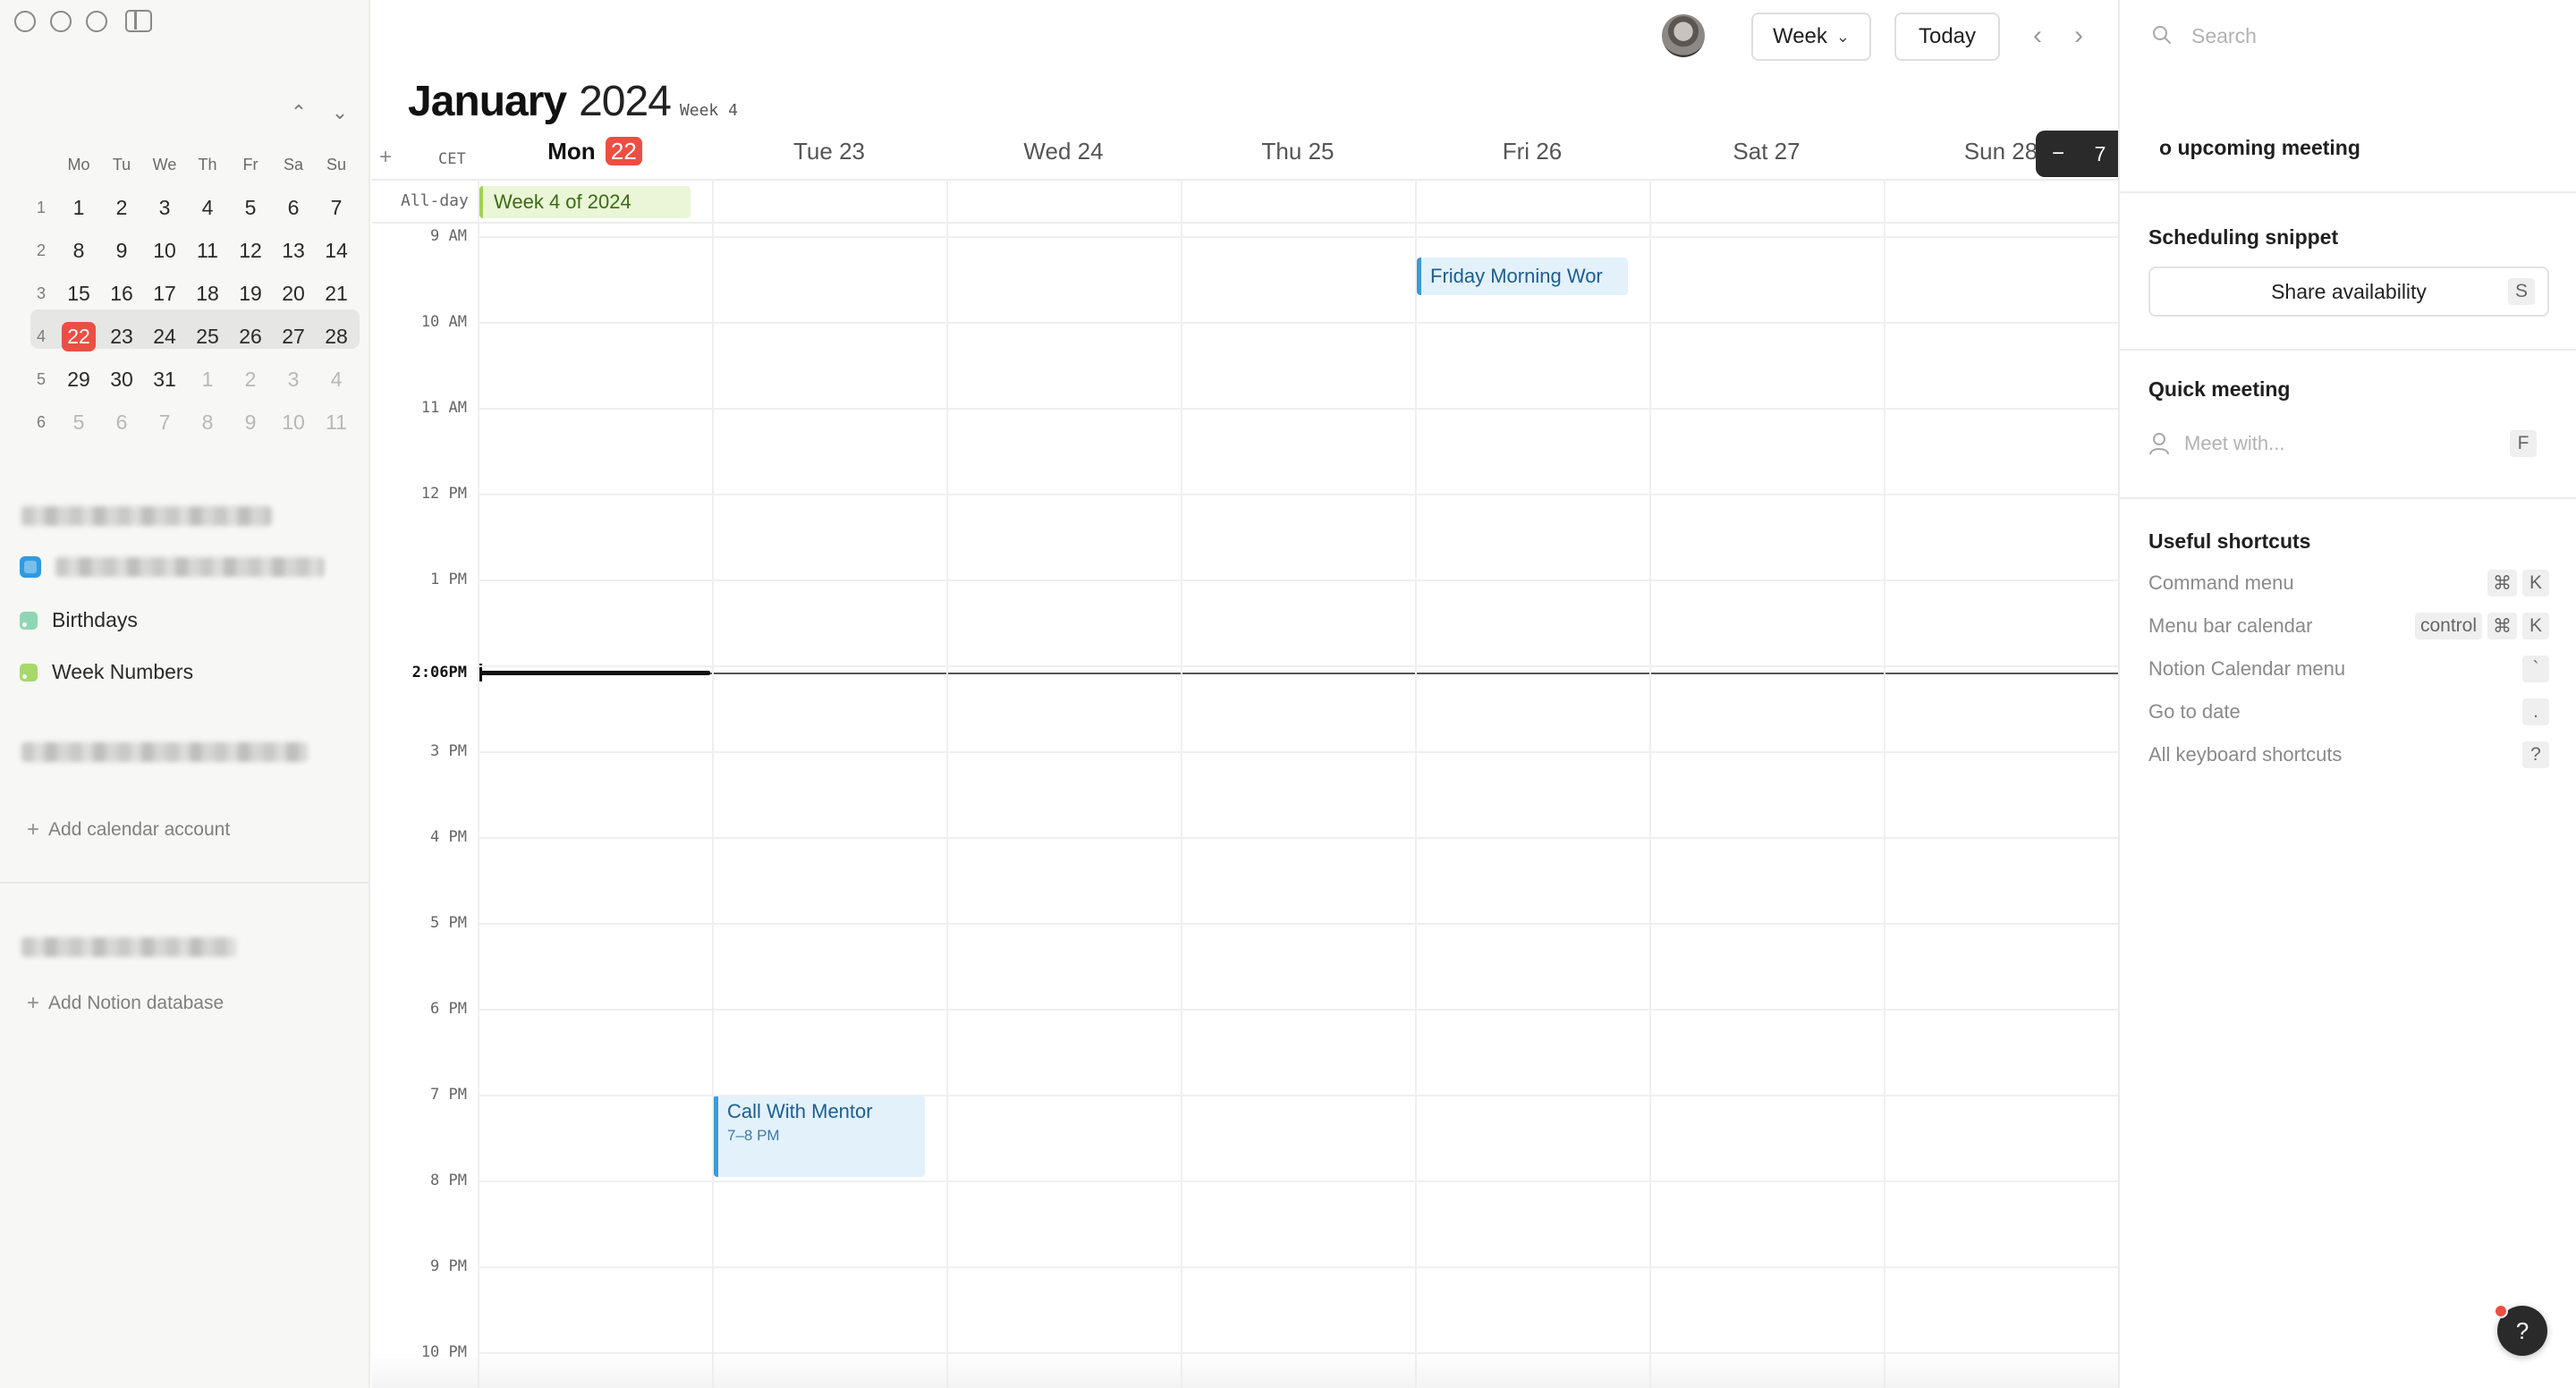 The image size is (2576, 1388). I want to click on decrease-columns-button: −, so click(2058, 154).